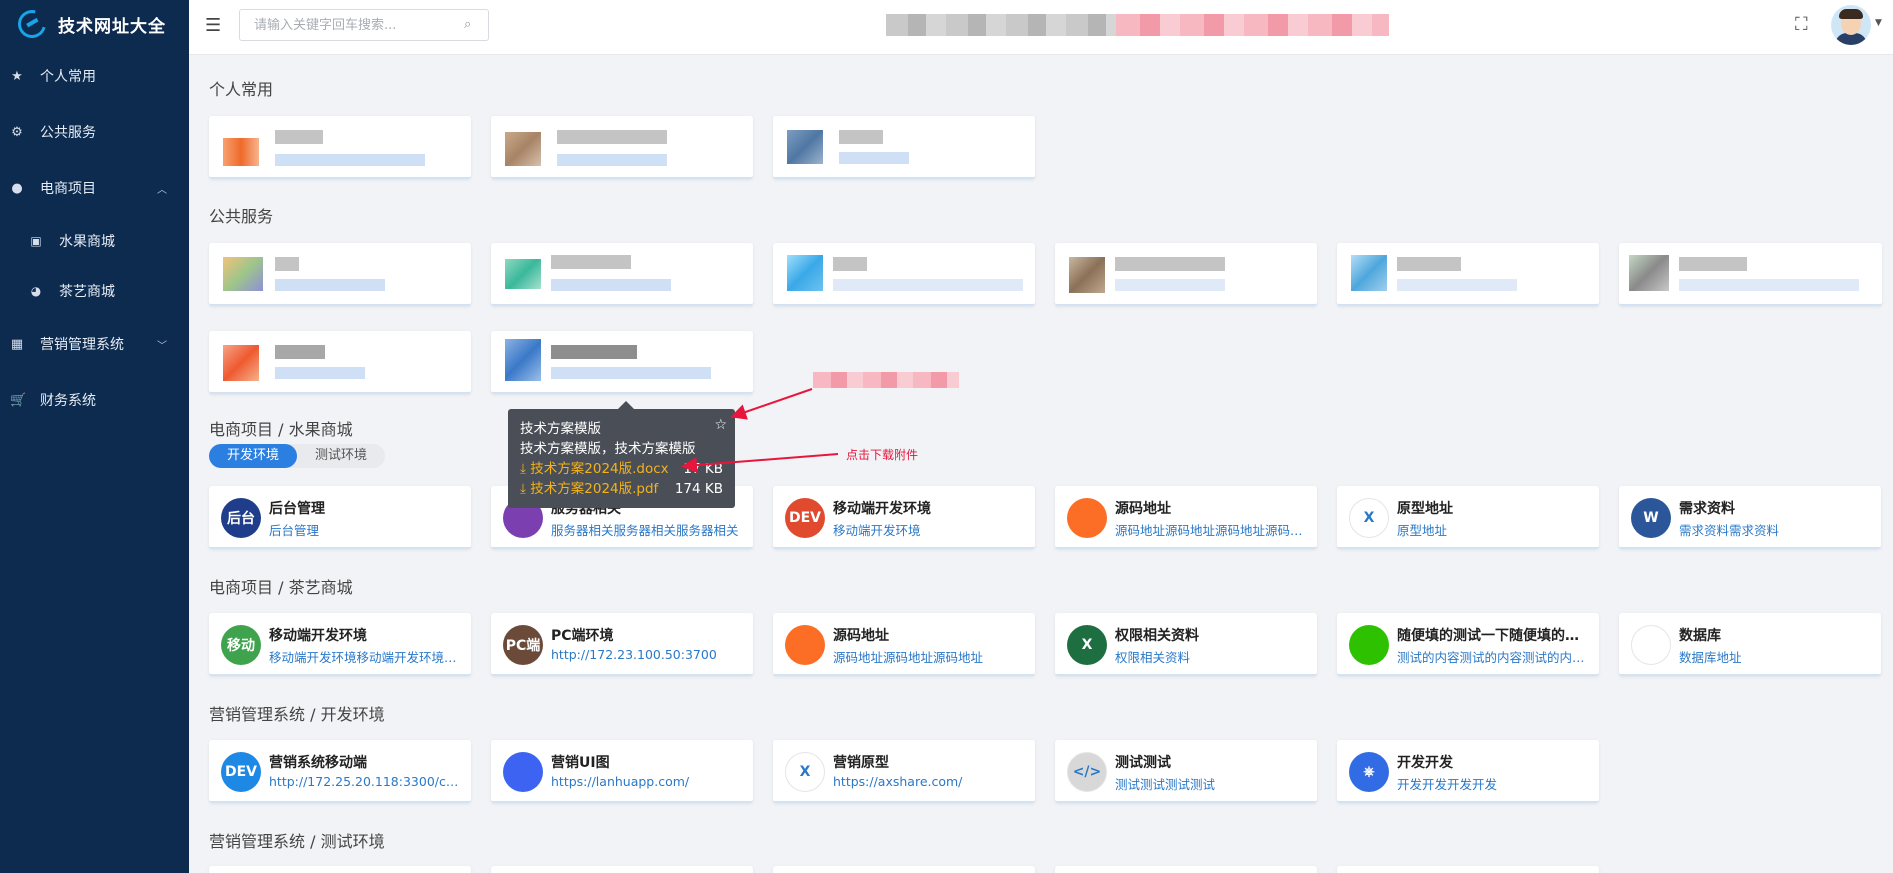 This screenshot has height=873, width=1893. I want to click on annotation-arrows, so click(760, 431).